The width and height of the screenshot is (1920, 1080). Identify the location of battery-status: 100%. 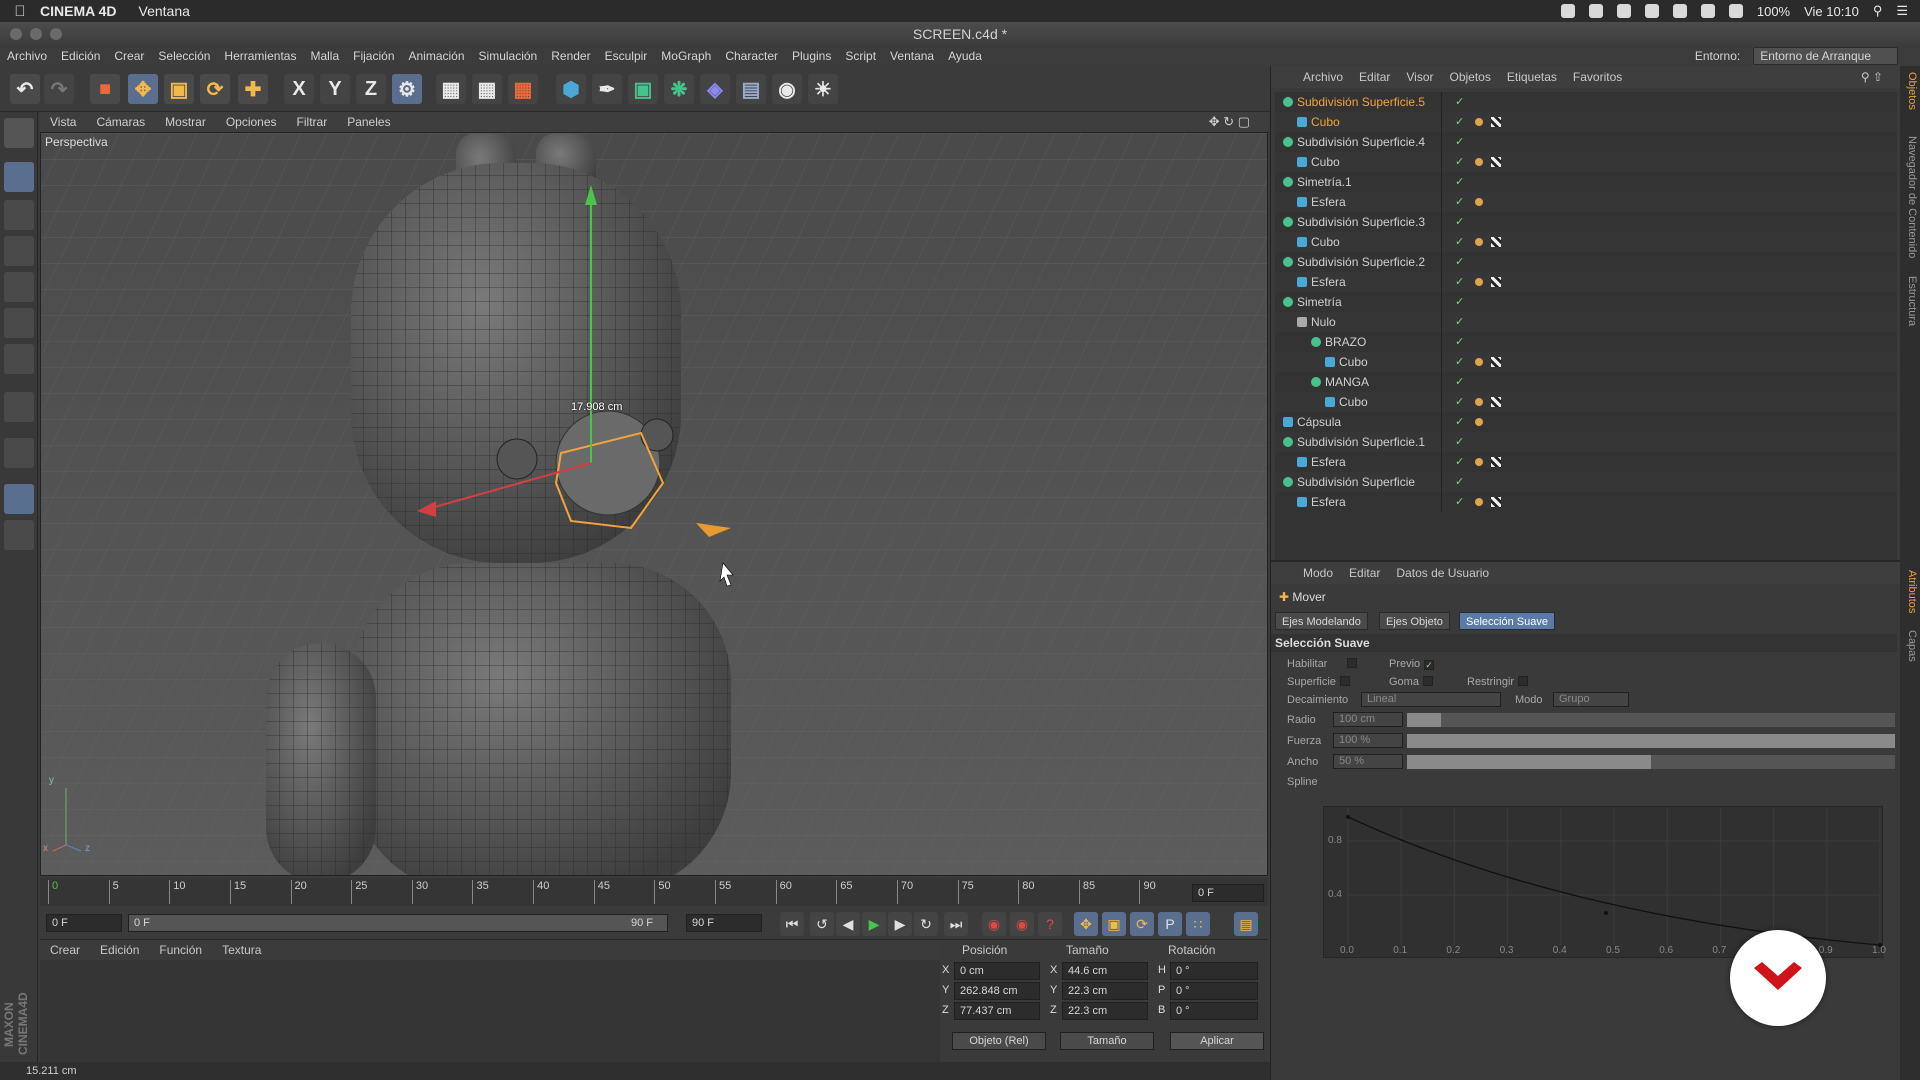
(1773, 11).